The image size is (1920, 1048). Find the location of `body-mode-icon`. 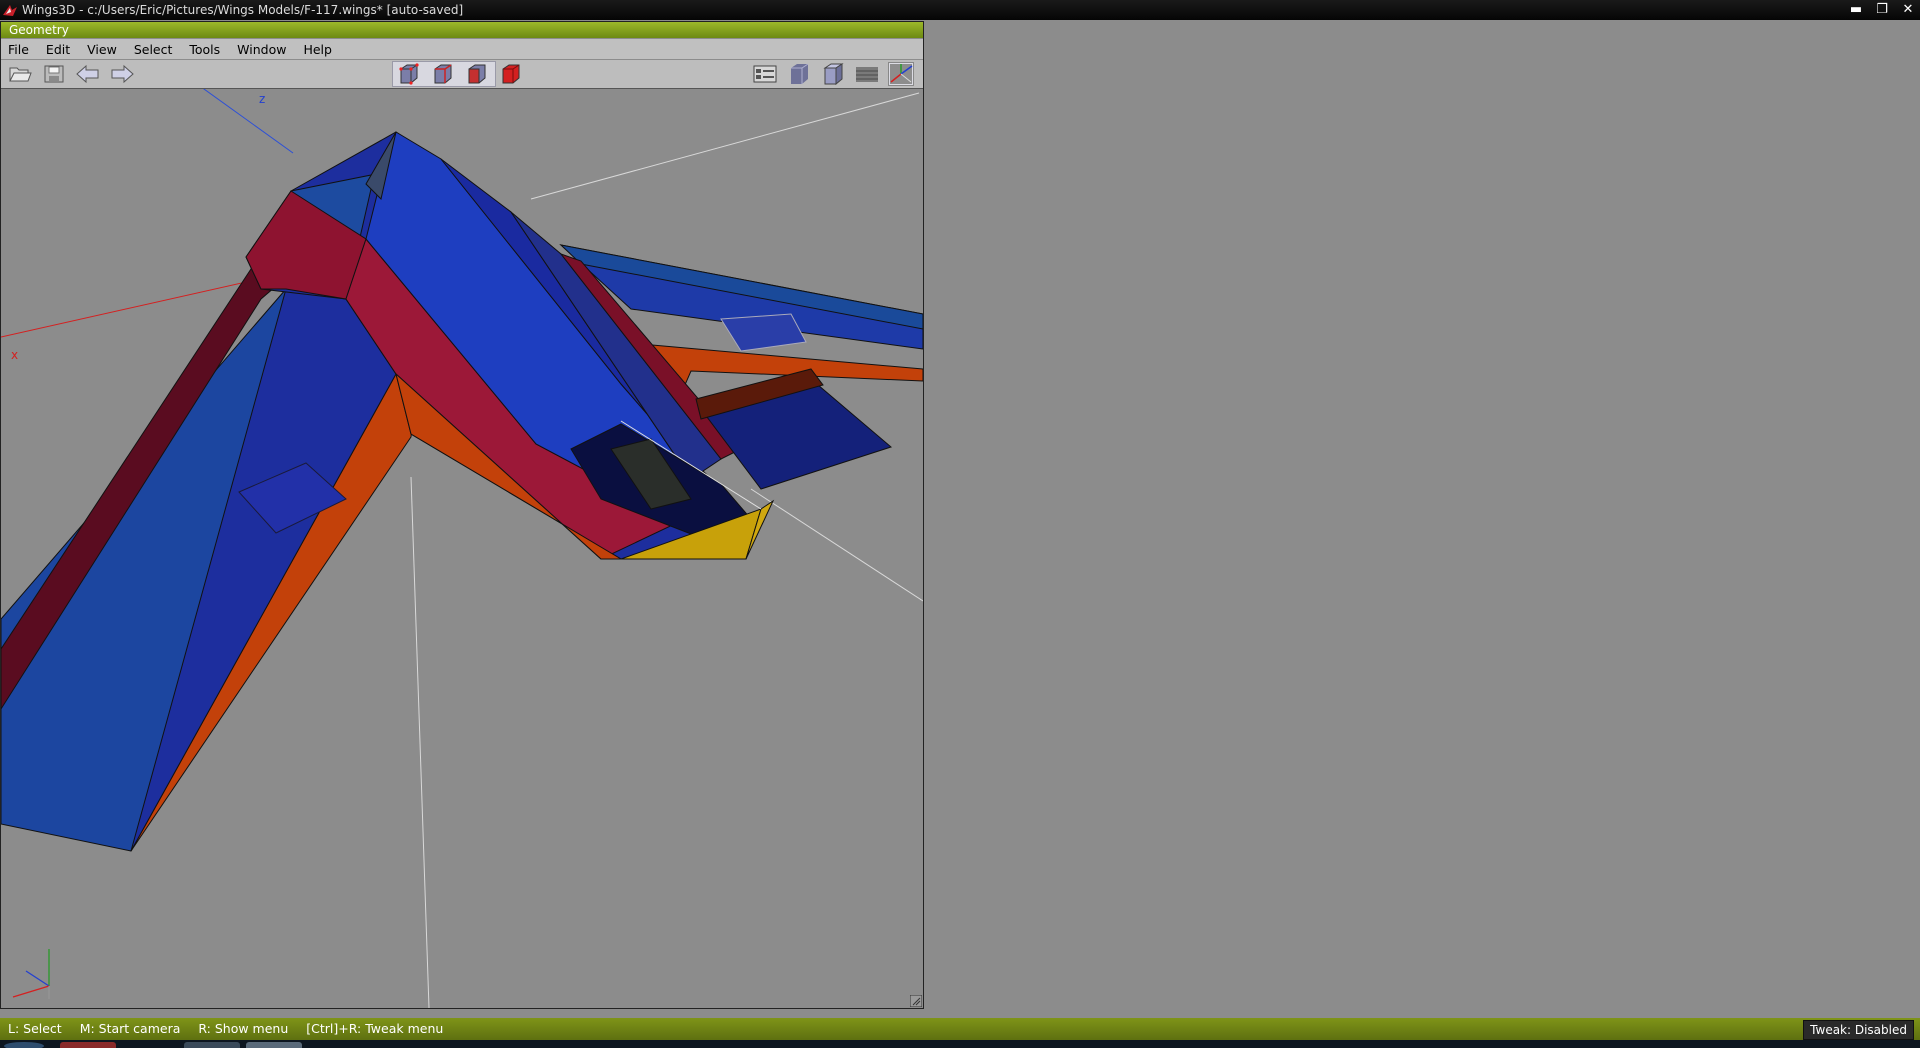

body-mode-icon is located at coordinates (511, 74).